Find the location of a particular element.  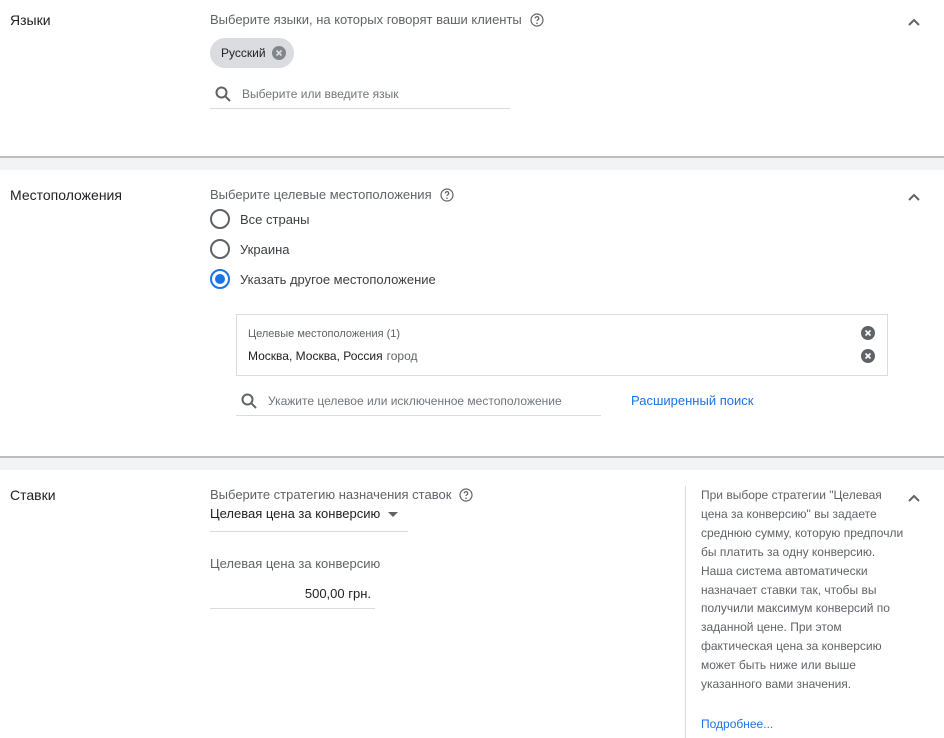

target-location-name: Москва, Москва, Россия is located at coordinates (315, 356).